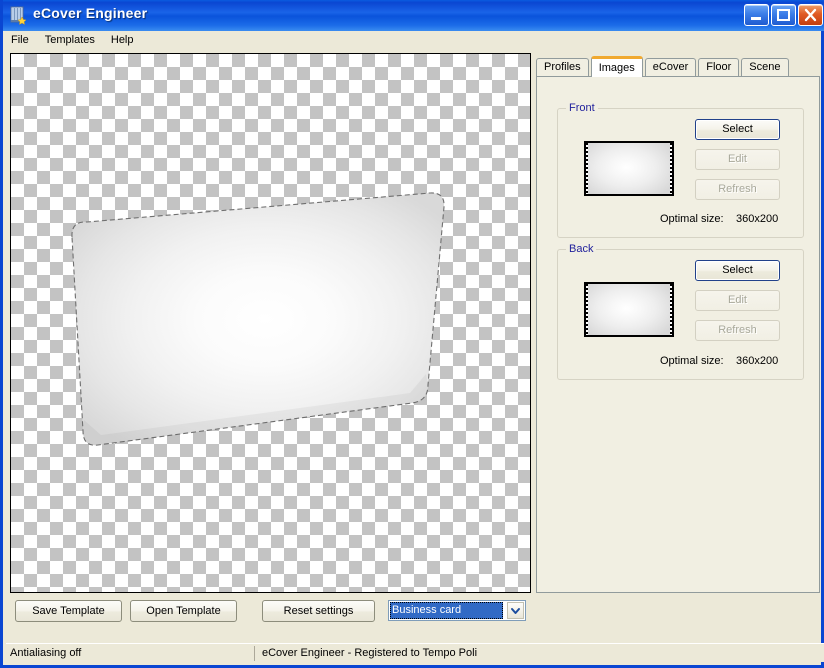  What do you see at coordinates (765, 67) in the screenshot?
I see `tab-scene: Scene` at bounding box center [765, 67].